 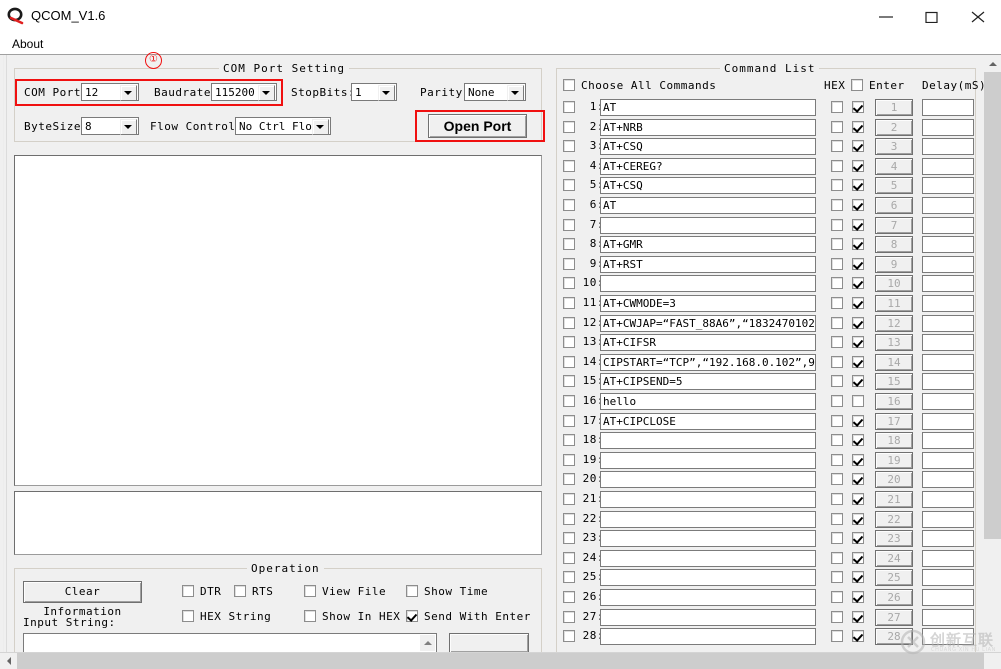 What do you see at coordinates (244, 92) in the screenshot?
I see `baudrate-select: 115200` at bounding box center [244, 92].